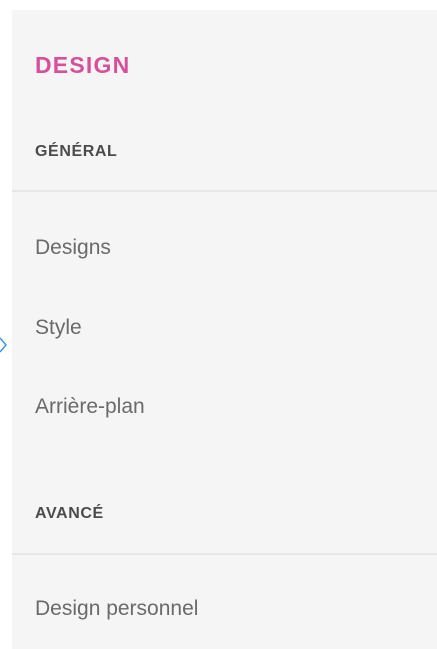 The width and height of the screenshot is (437, 649). What do you see at coordinates (58, 328) in the screenshot?
I see `nav-item-style: Style` at bounding box center [58, 328].